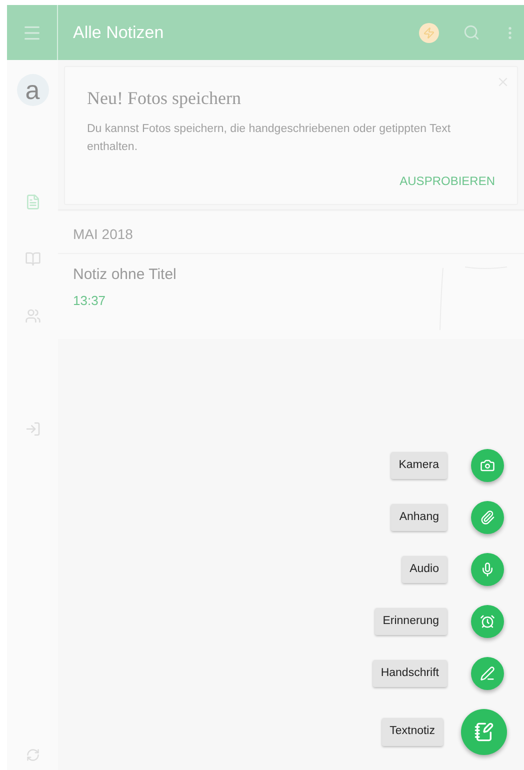 This screenshot has height=770, width=524. Describe the element at coordinates (424, 570) in the screenshot. I see `action-label: Audio` at that location.